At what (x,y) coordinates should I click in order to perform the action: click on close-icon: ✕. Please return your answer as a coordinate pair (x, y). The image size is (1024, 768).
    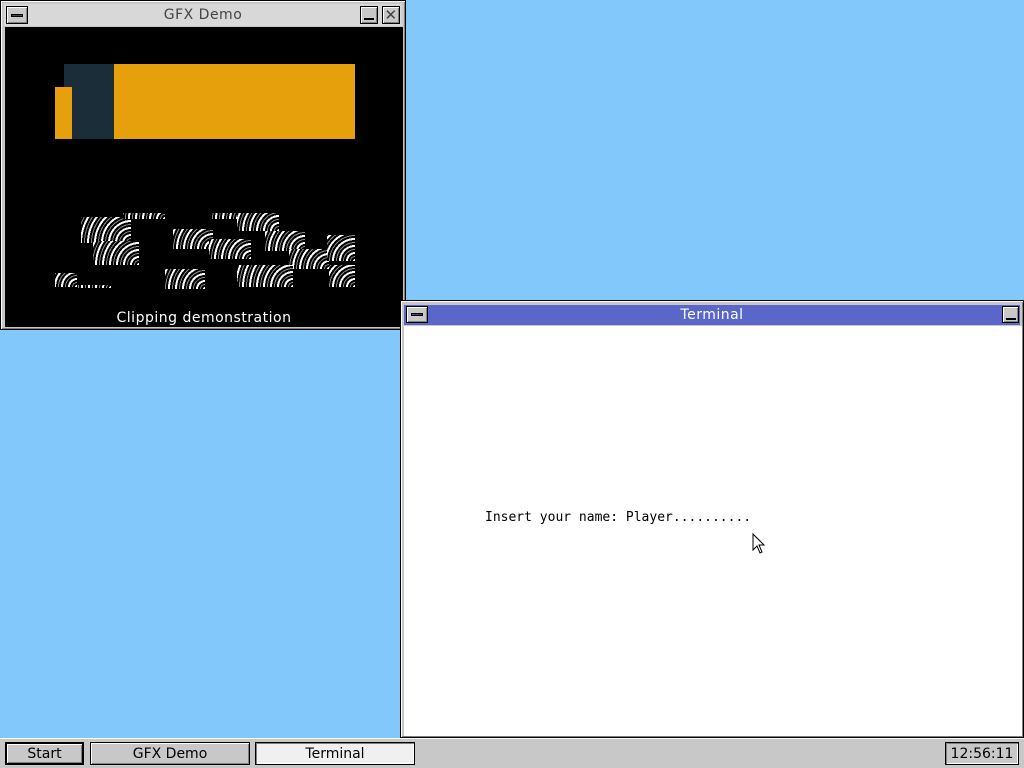
    Looking at the image, I should click on (391, 15).